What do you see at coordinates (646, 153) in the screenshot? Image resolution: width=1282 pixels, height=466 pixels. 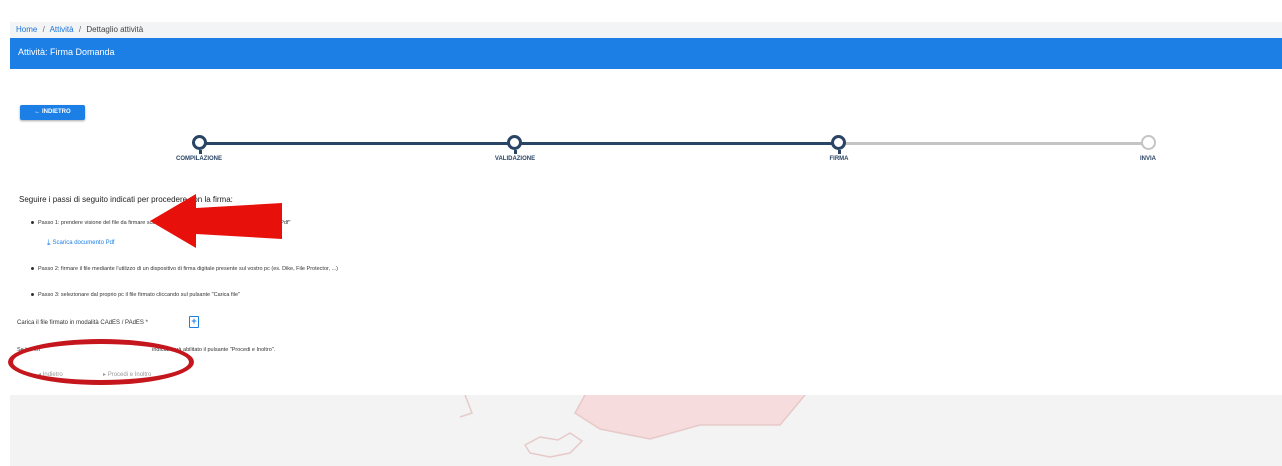 I see `progress-stepper: COMPILAZIONE VALIDAZIONE FIRMA INVIA` at bounding box center [646, 153].